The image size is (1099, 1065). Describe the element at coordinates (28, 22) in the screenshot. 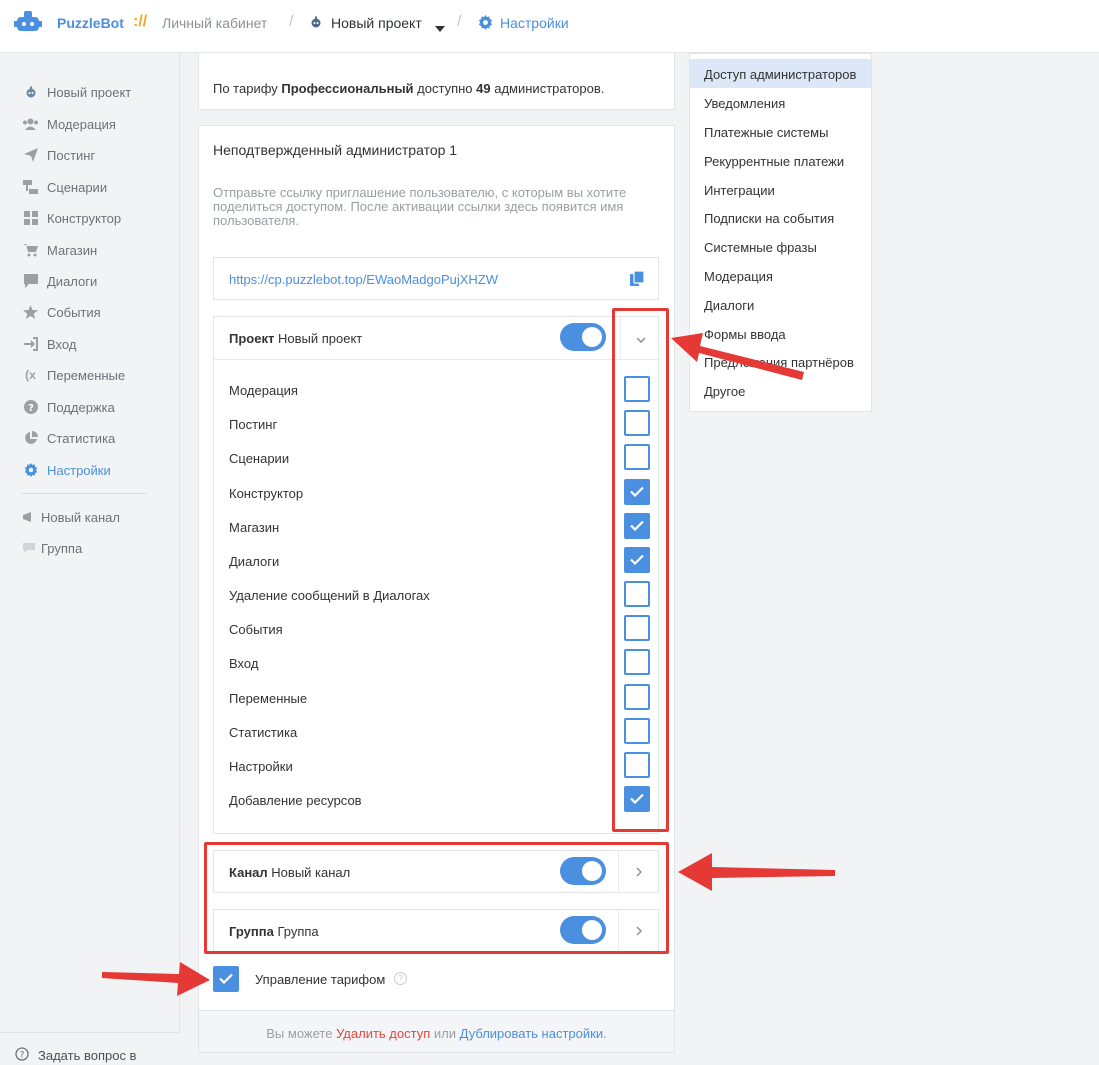

I see `puzzlebot-logo-icon` at that location.